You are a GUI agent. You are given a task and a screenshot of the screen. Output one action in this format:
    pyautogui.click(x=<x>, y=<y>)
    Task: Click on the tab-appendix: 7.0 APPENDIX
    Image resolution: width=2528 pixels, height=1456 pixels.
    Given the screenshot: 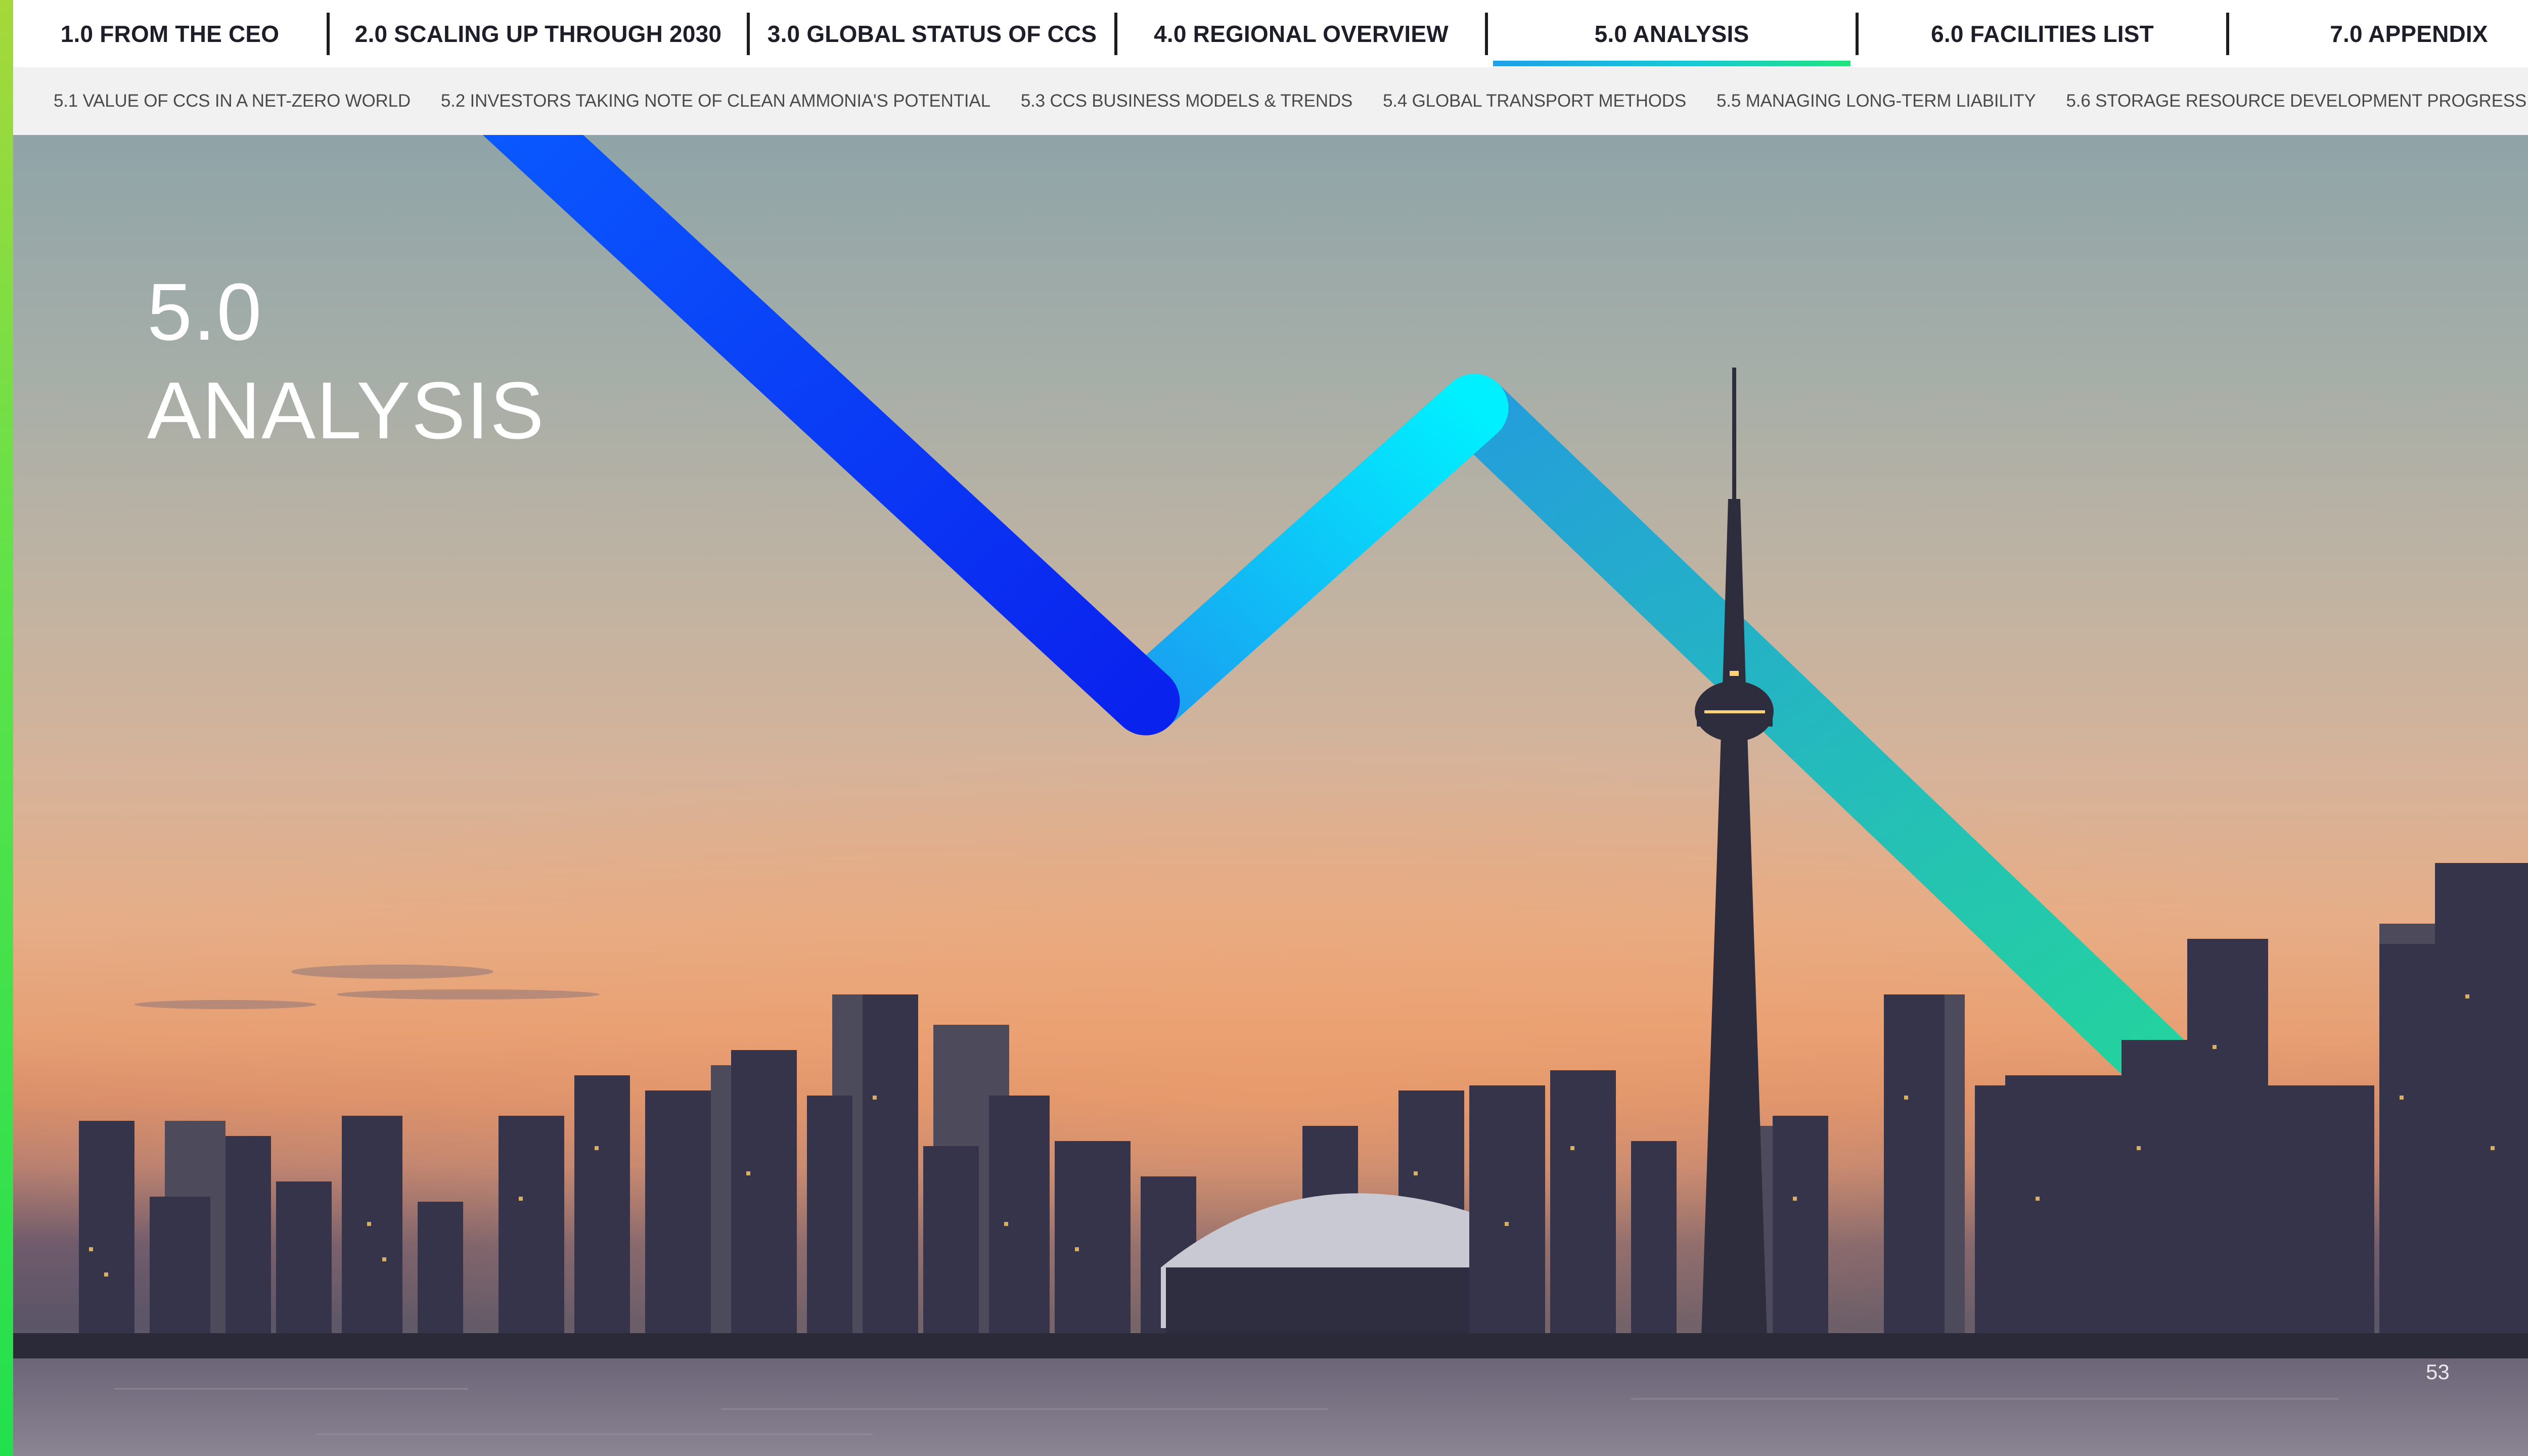 What is the action you would take?
    pyautogui.click(x=2379, y=33)
    